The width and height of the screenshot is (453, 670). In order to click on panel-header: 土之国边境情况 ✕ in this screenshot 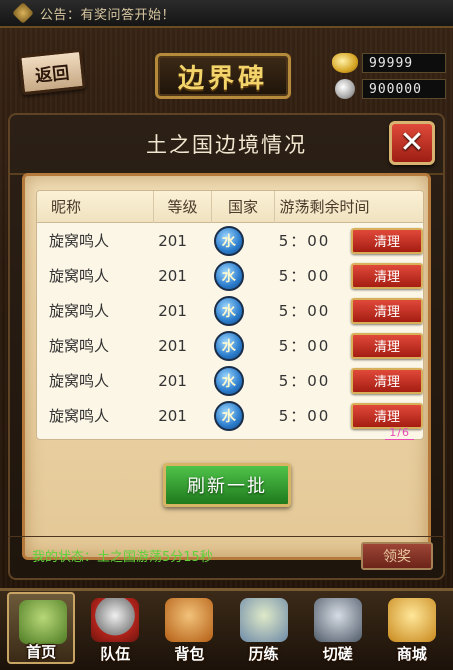, I will do `click(226, 145)`.